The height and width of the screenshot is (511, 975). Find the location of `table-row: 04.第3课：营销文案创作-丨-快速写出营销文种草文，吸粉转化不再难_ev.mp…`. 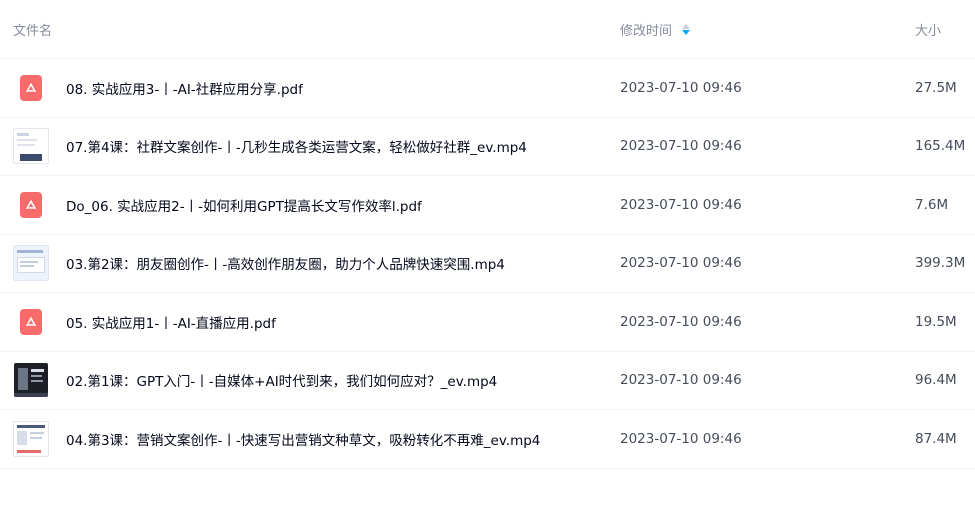

table-row: 04.第3课：营销文案创作-丨-快速写出营销文种草文，吸粉转化不再难_ev.mp… is located at coordinates (487, 439).